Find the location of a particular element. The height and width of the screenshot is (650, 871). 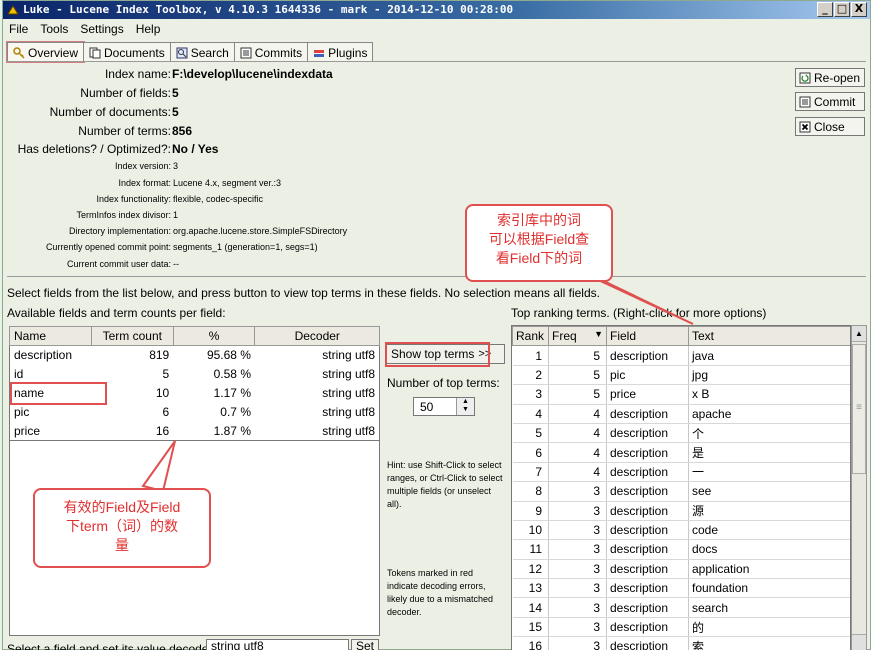

commit-user-label: Current commit user data: is located at coordinates (118, 264).